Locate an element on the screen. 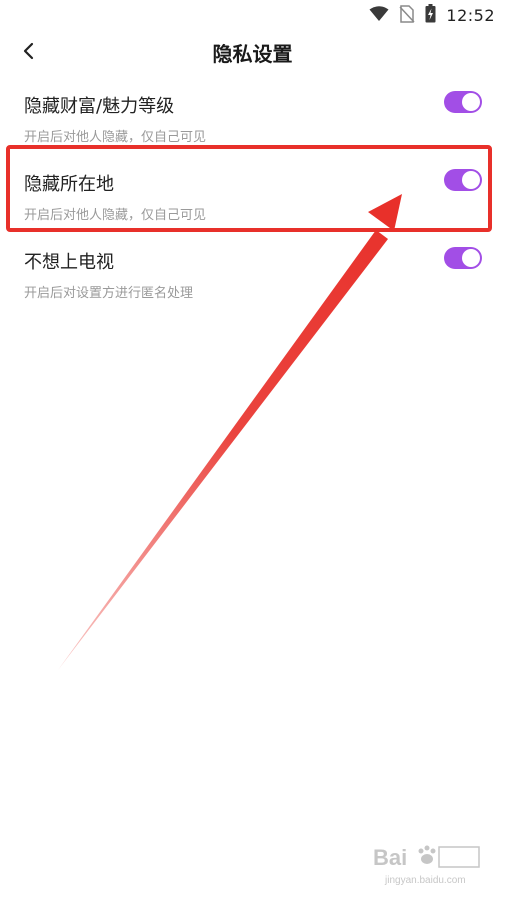  battery-charging-icon is located at coordinates (430, 15).